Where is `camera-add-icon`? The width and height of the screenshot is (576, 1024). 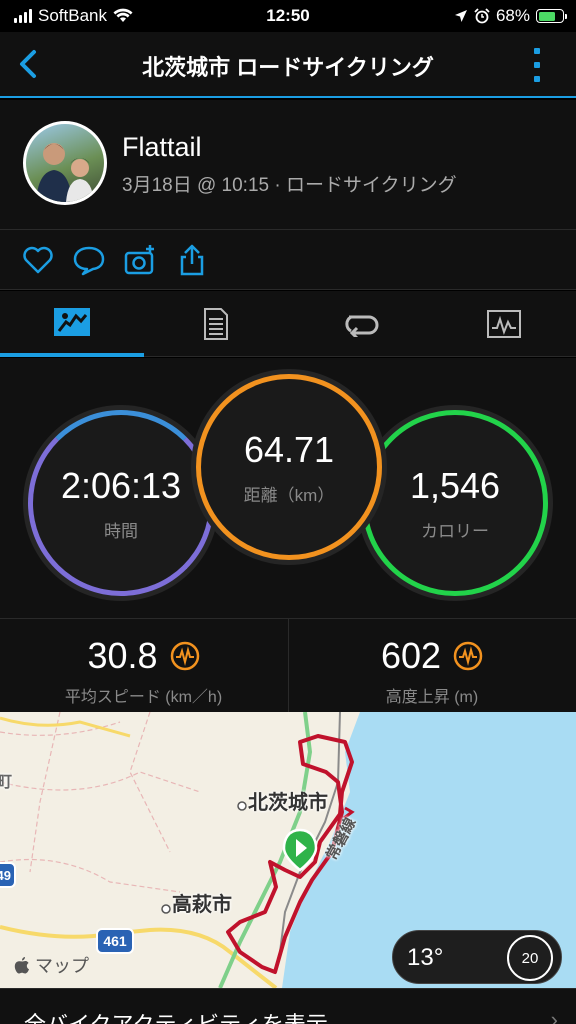 camera-add-icon is located at coordinates (140, 260).